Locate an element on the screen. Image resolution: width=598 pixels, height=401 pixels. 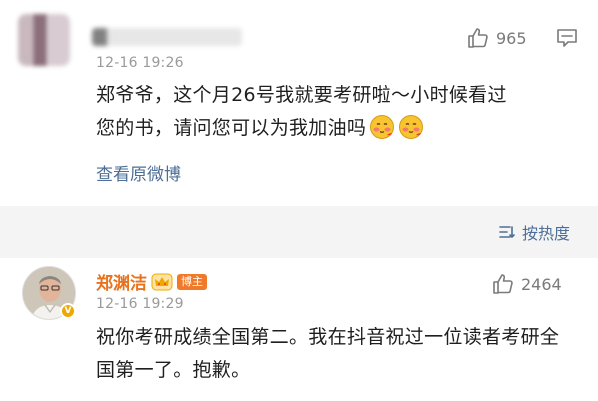
verified-badge: V is located at coordinates (68, 311).